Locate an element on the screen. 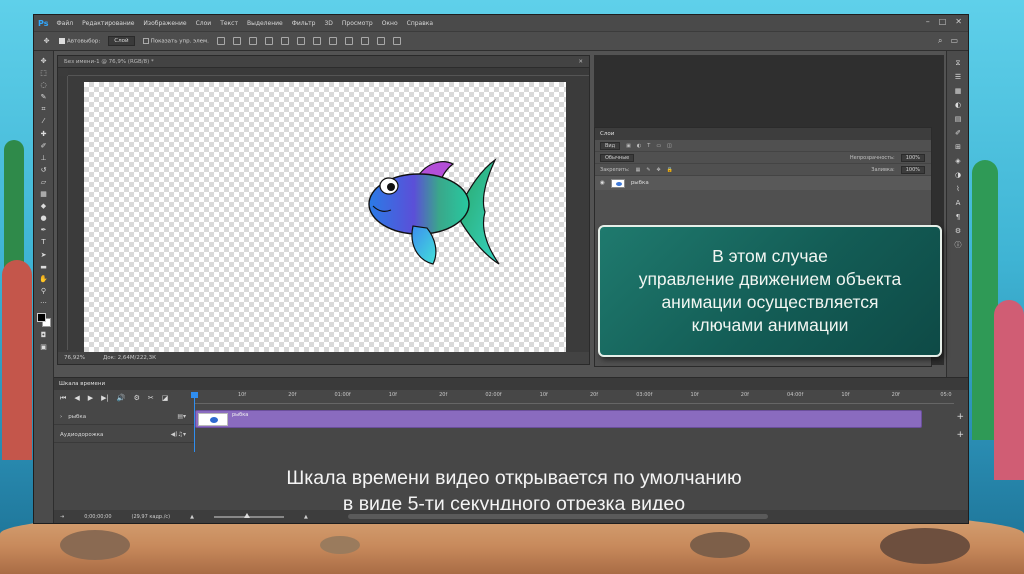 The width and height of the screenshot is (1024, 574). filter-adjust-icon: ◐ is located at coordinates (639, 146).